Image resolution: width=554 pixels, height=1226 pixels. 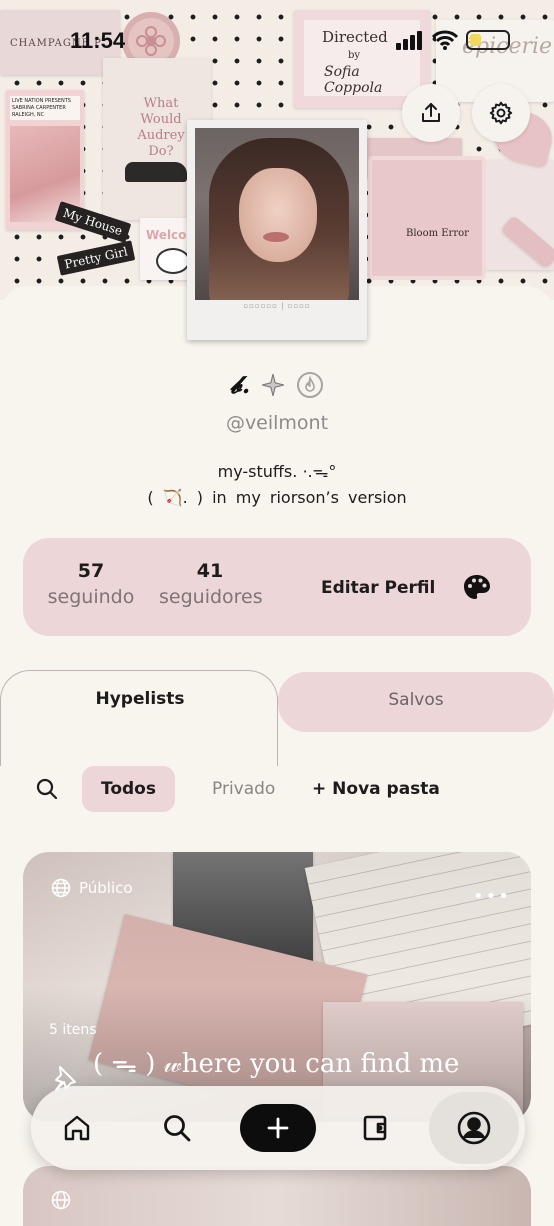 I want to click on nav-wallet, so click(x=375, y=1128).